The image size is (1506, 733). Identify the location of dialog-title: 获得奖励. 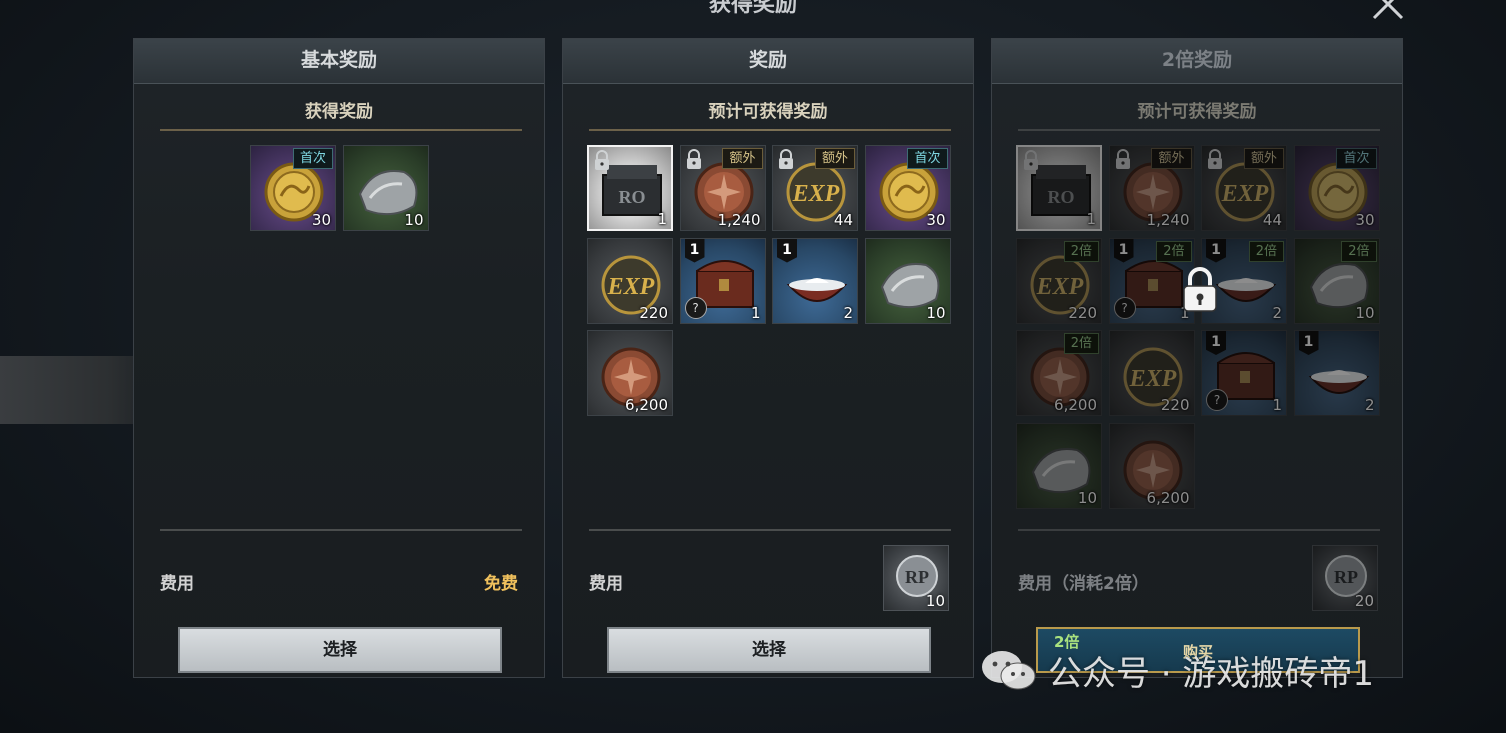
(752, 8).